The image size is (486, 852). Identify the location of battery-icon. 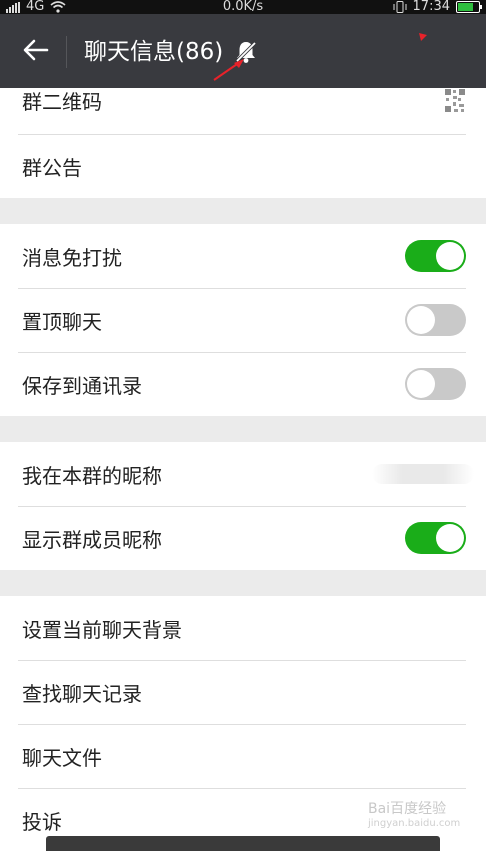
(469, 7).